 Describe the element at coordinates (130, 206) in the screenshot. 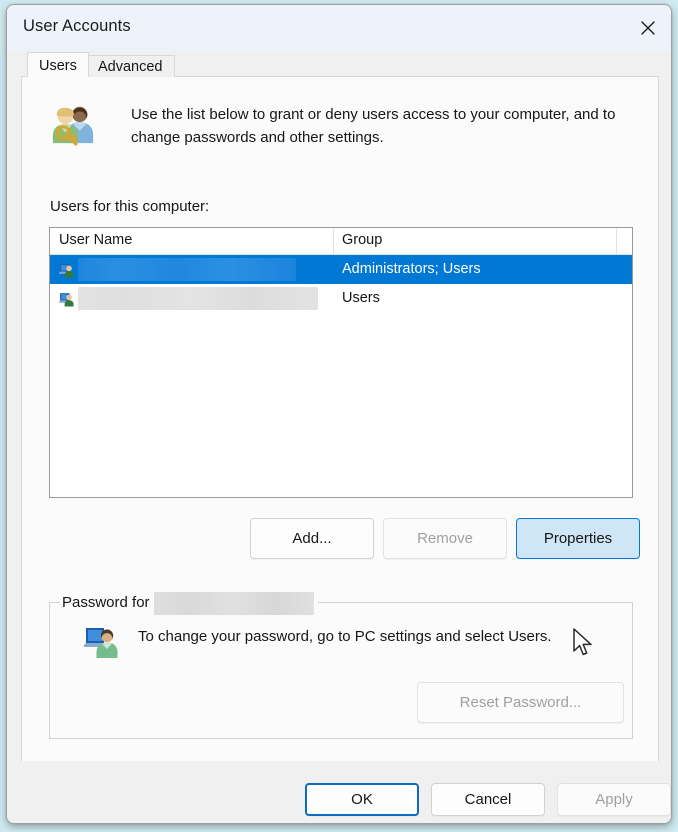

I see `users-list-label: Users for this computer:` at that location.